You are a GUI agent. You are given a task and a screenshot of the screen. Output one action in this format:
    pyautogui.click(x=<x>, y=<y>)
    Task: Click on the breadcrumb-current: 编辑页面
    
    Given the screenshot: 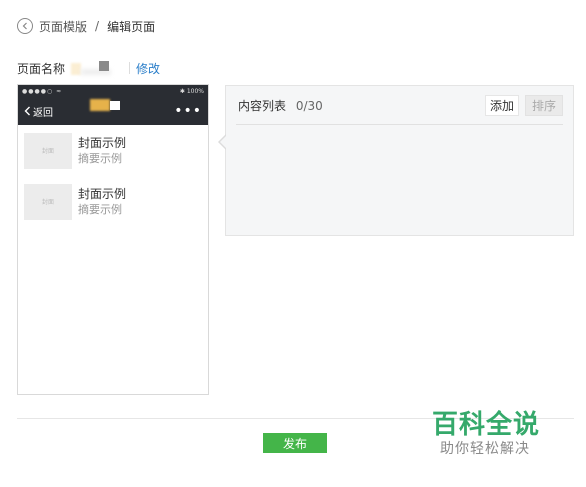 What is the action you would take?
    pyautogui.click(x=131, y=26)
    